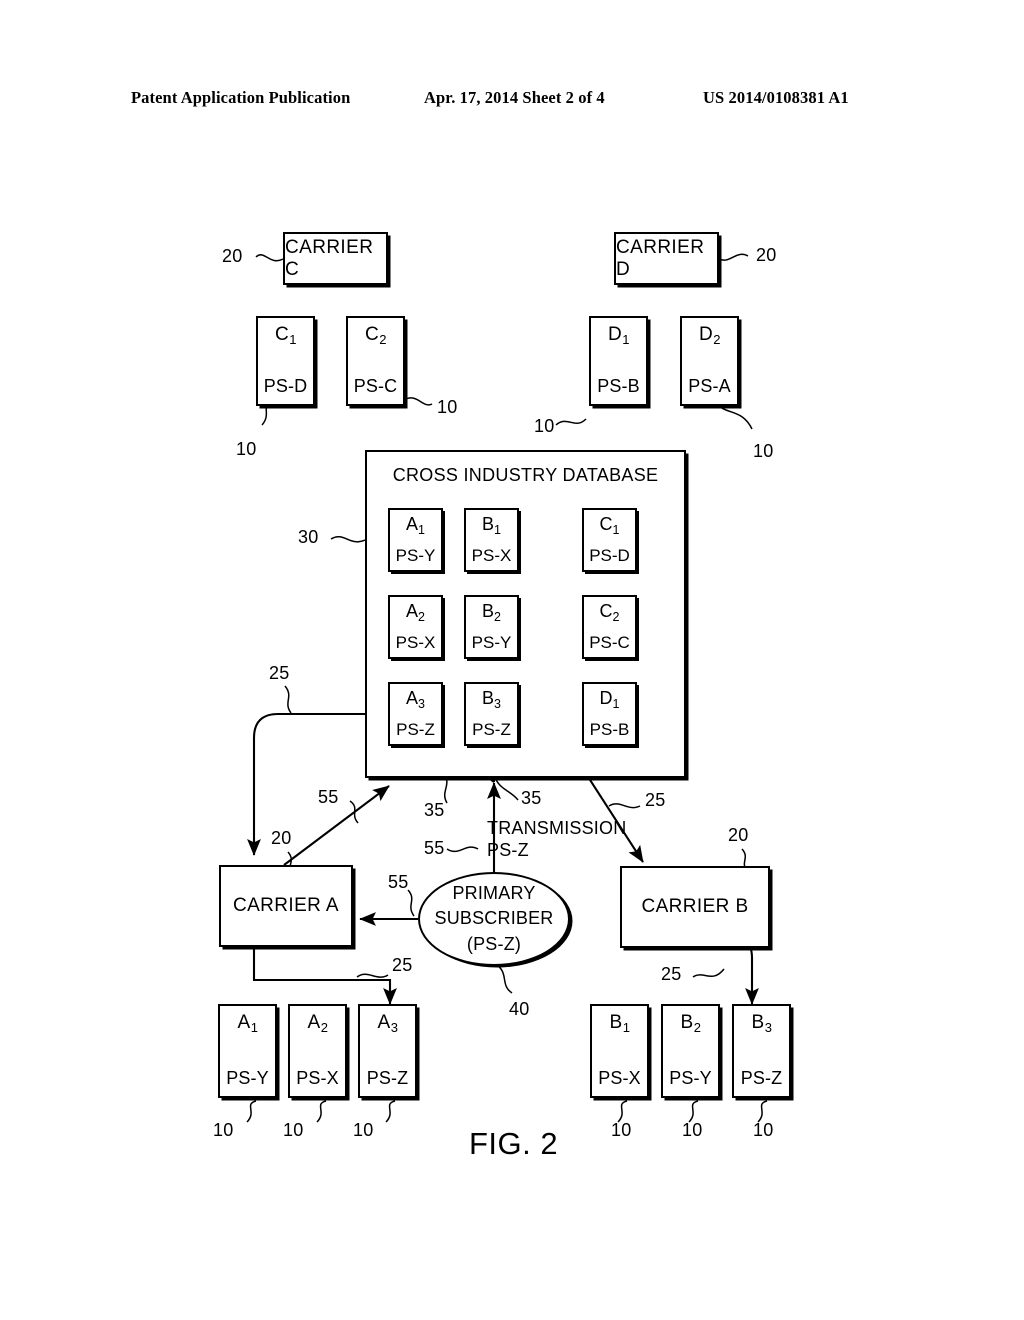  Describe the element at coordinates (421, 617) in the screenshot. I see `db-record-a2-sub: 2` at that location.